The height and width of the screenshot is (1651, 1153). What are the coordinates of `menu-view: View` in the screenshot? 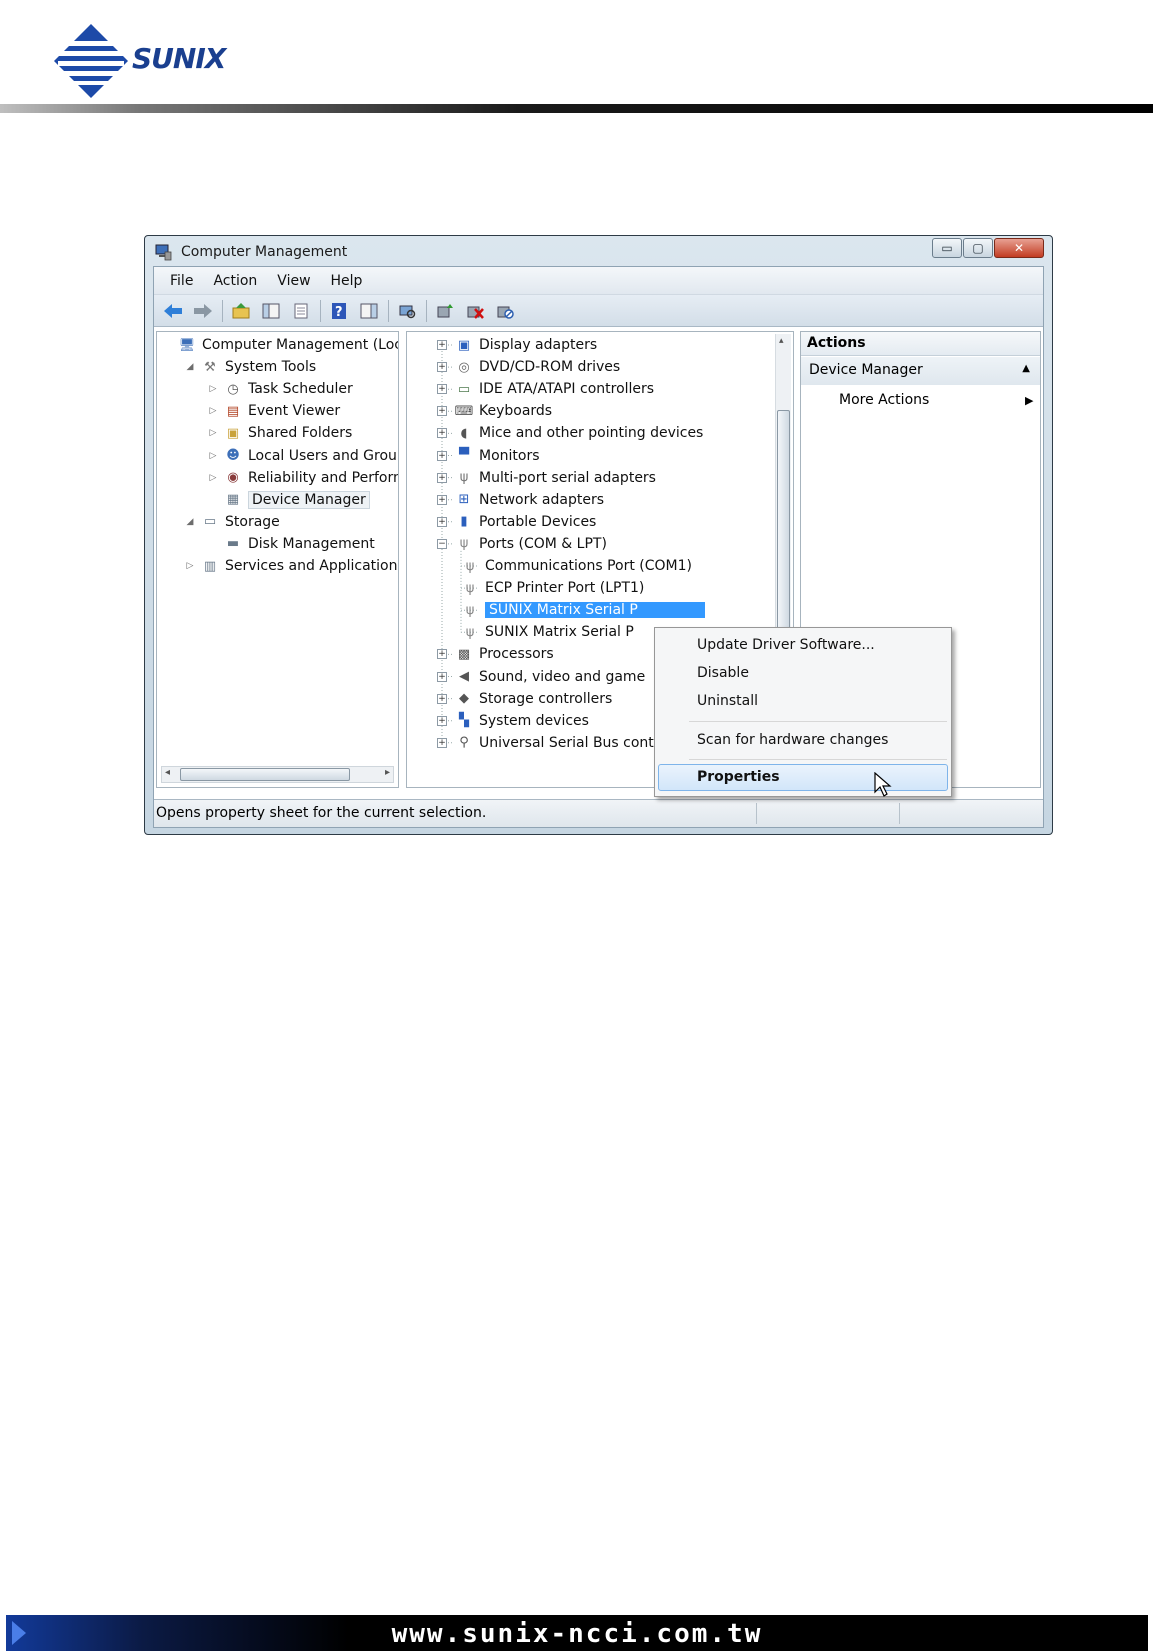 It's located at (293, 281).